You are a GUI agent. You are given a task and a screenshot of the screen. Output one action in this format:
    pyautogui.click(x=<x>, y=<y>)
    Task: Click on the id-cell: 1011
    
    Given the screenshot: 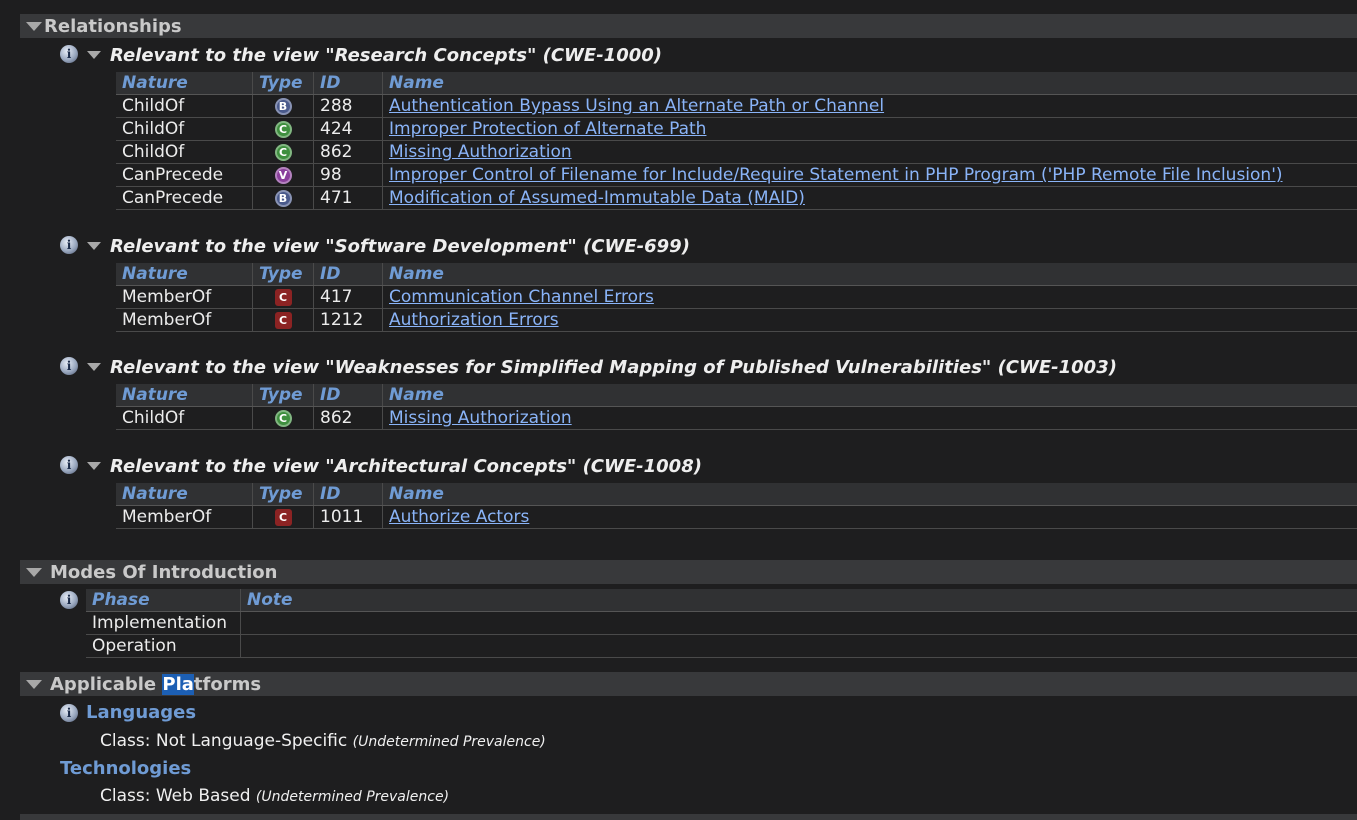 What is the action you would take?
    pyautogui.click(x=348, y=517)
    